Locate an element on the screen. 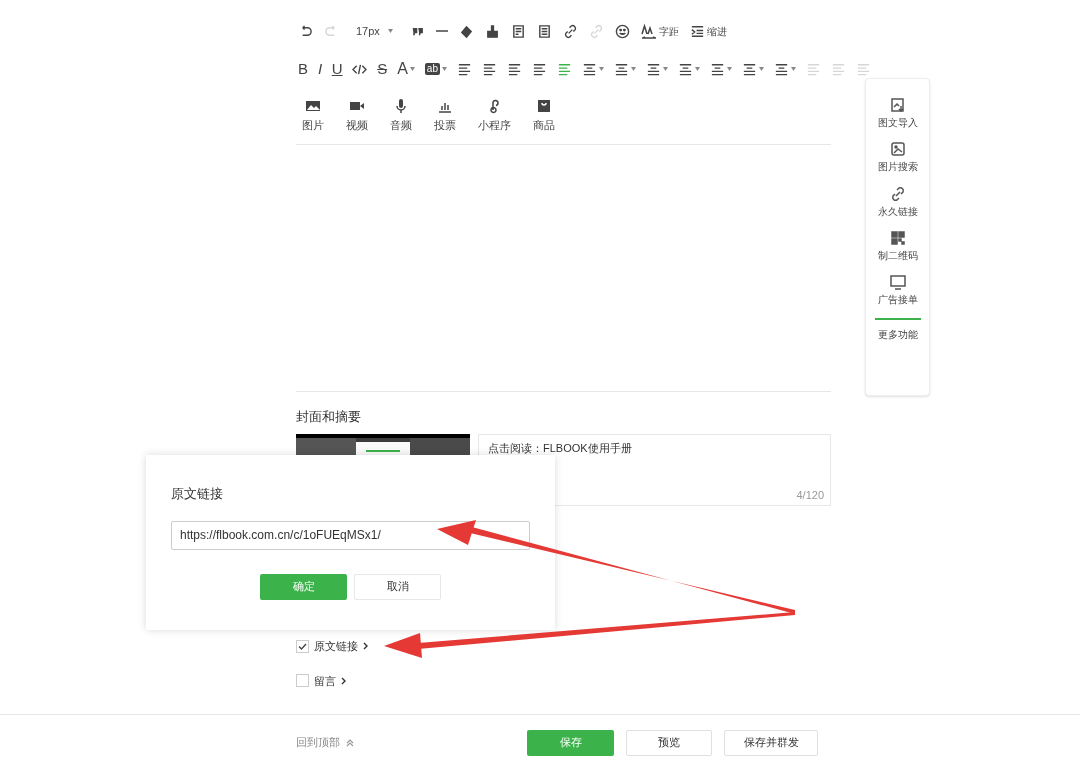  media-button: 视频 is located at coordinates (357, 116).